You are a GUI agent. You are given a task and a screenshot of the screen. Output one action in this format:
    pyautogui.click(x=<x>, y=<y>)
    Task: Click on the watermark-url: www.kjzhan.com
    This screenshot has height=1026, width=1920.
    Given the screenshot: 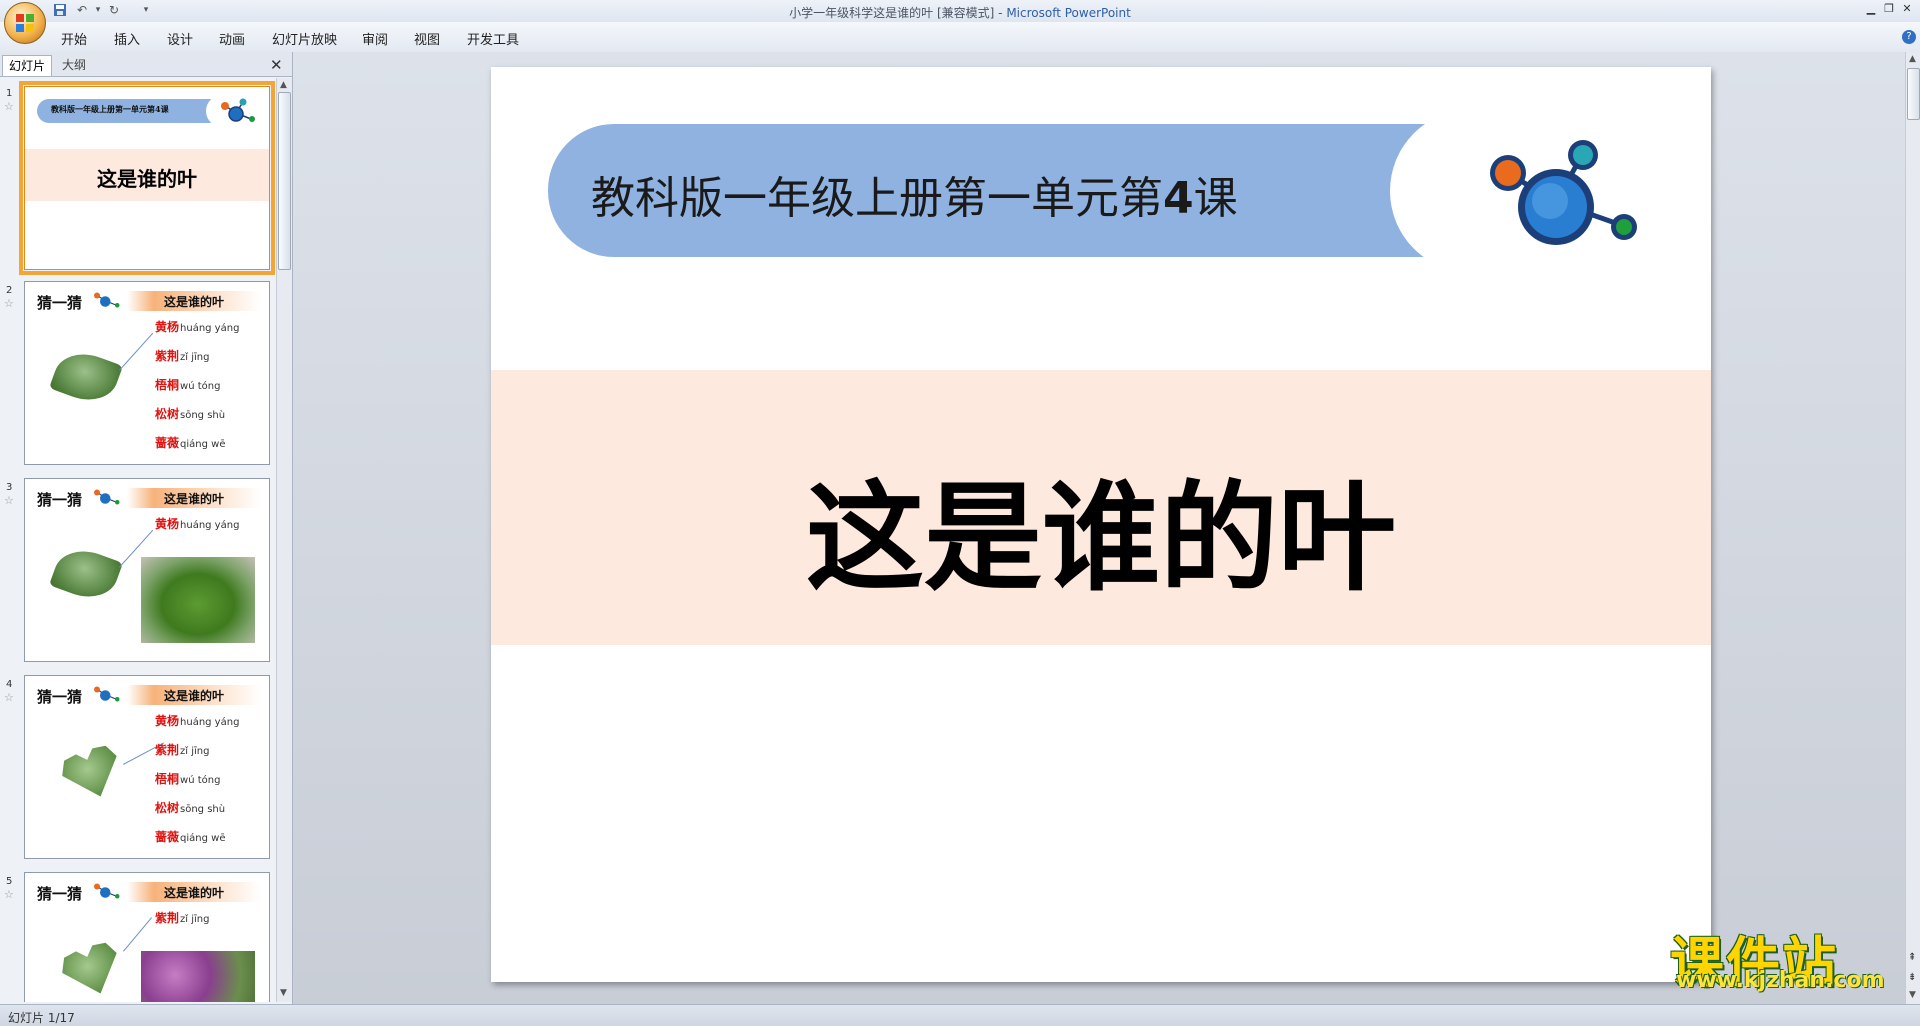 What is the action you would take?
    pyautogui.click(x=1780, y=980)
    